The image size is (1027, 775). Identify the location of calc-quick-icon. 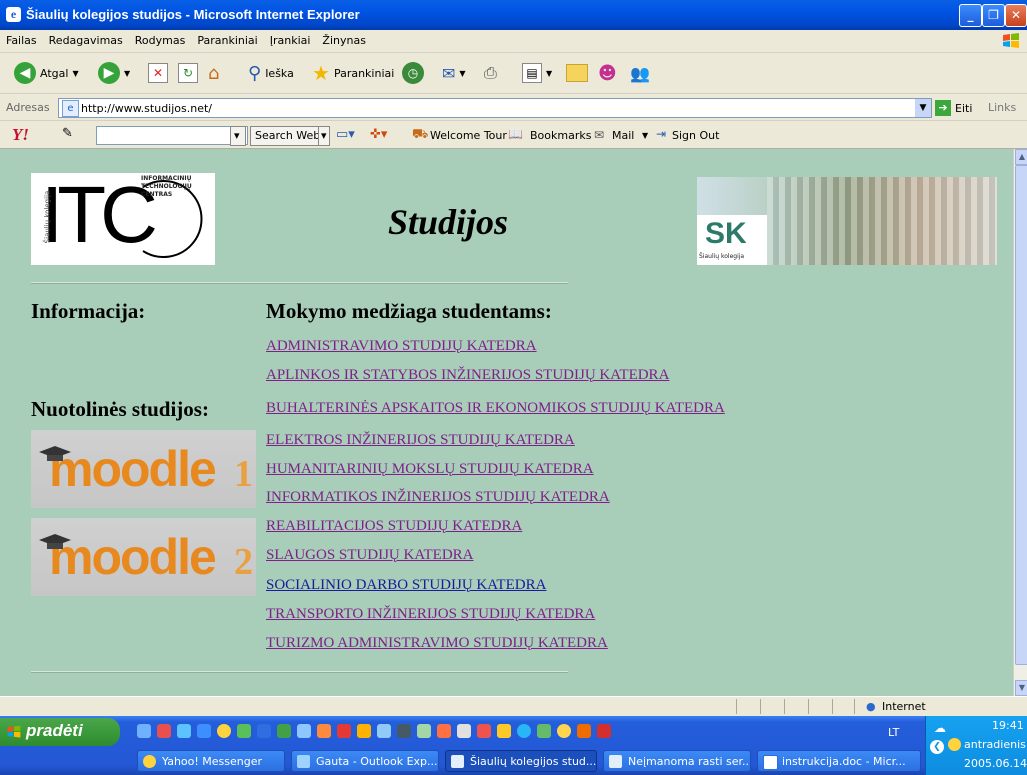
(464, 731).